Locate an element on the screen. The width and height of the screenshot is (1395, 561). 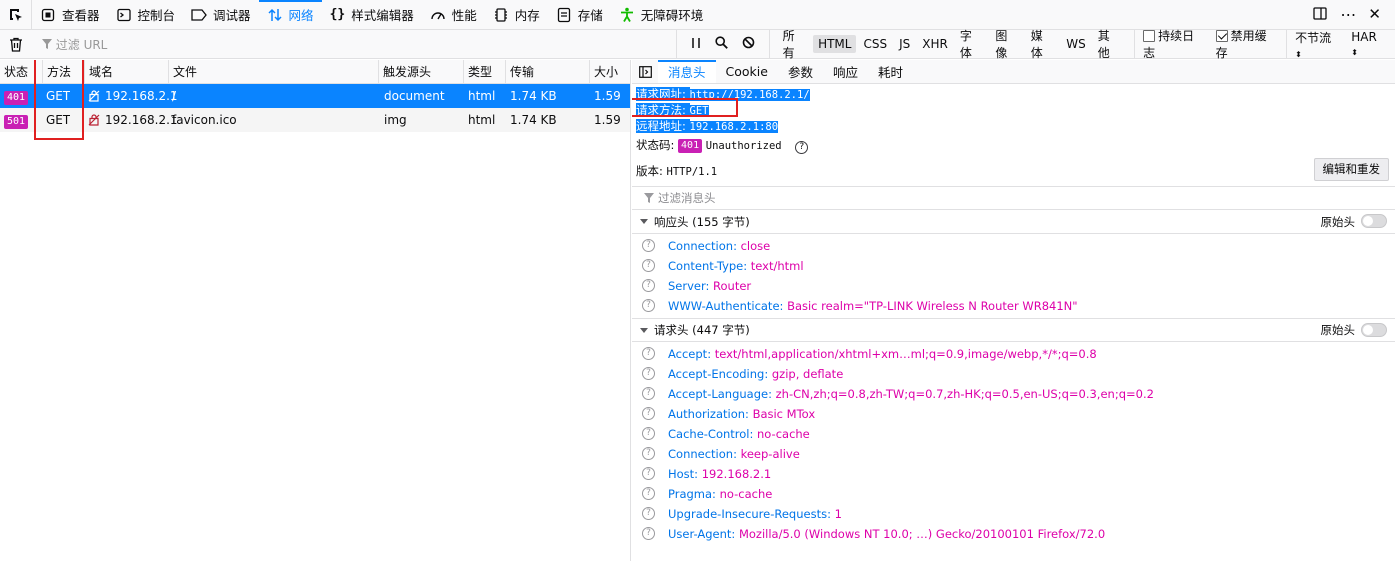
clear-button is located at coordinates (16, 44).